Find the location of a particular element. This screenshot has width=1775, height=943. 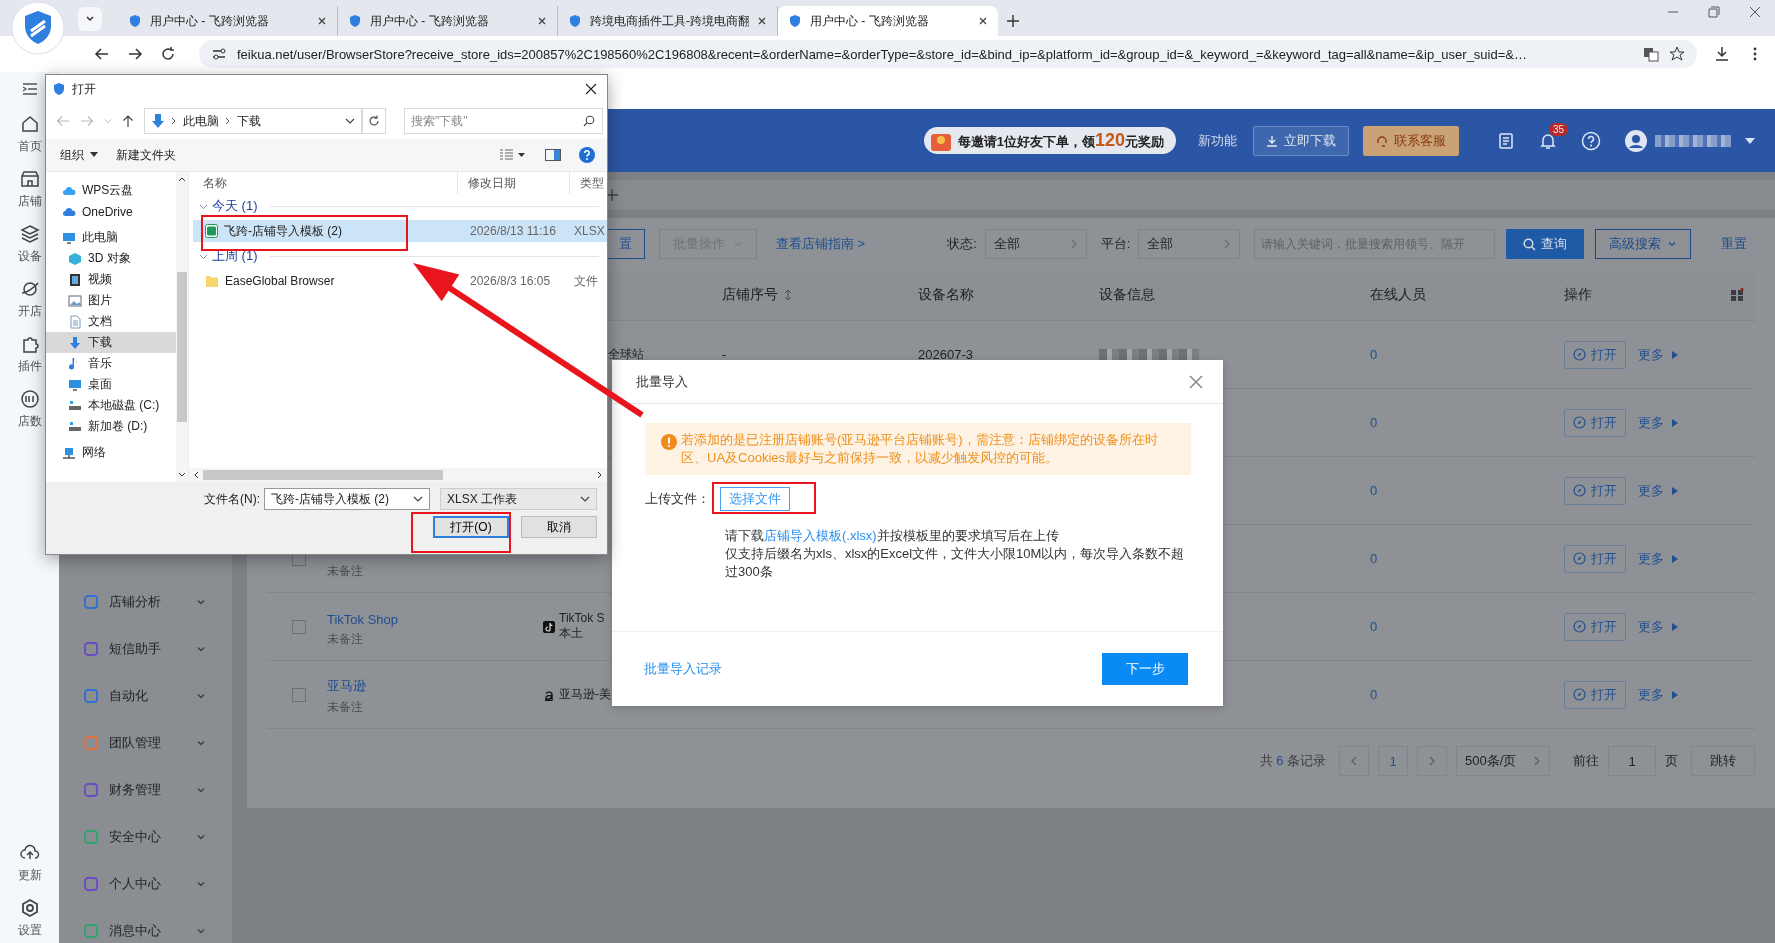

reset-link: 重置 is located at coordinates (1734, 244).